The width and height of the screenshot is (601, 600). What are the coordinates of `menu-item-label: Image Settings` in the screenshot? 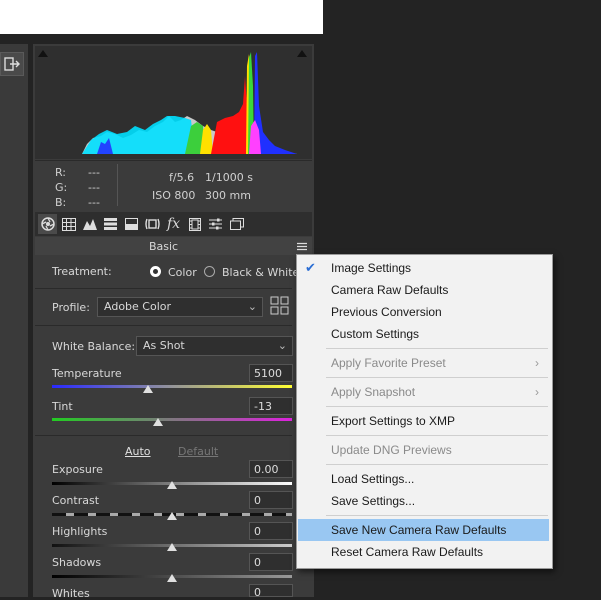 It's located at (371, 268).